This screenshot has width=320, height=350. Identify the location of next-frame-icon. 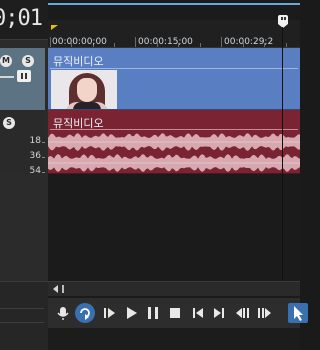
(265, 313).